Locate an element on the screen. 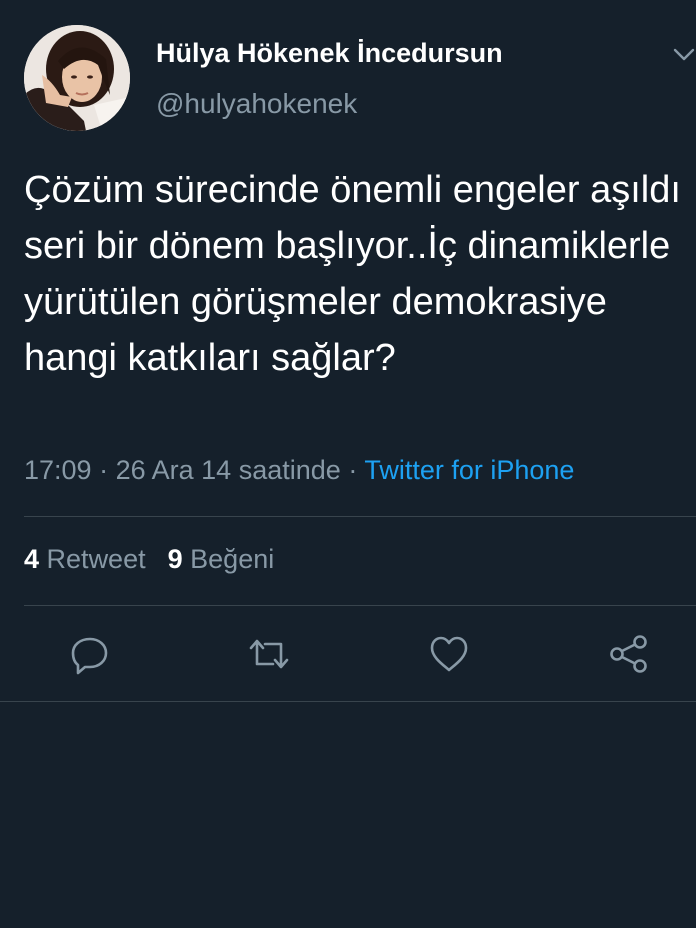 The height and width of the screenshot is (928, 696). reply-icon is located at coordinates (90, 654).